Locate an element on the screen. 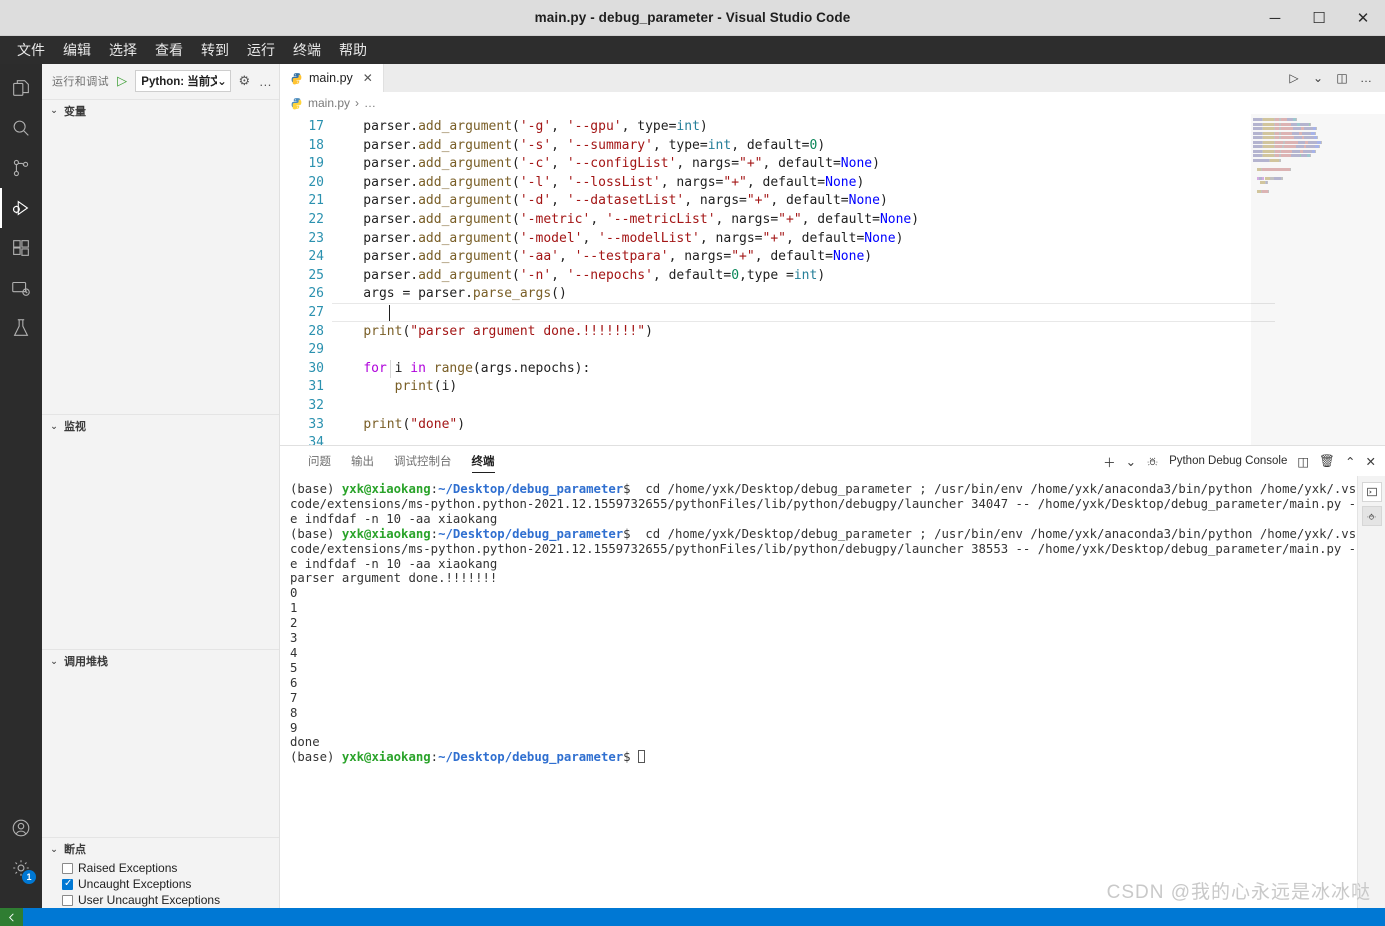  terminal-tabs-sidebar is located at coordinates (1371, 692).